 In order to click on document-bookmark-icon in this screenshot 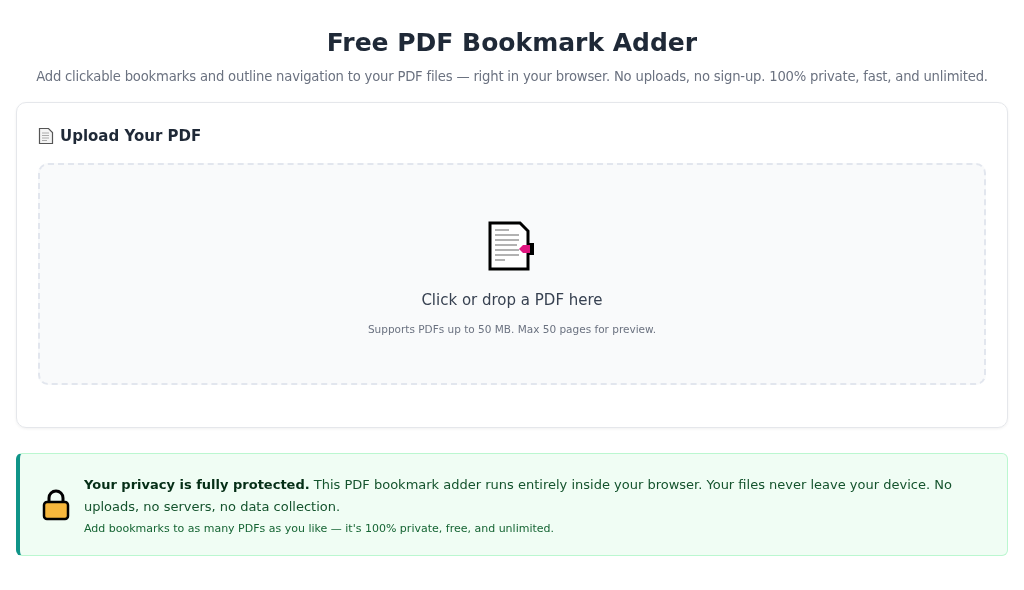, I will do `click(512, 246)`.